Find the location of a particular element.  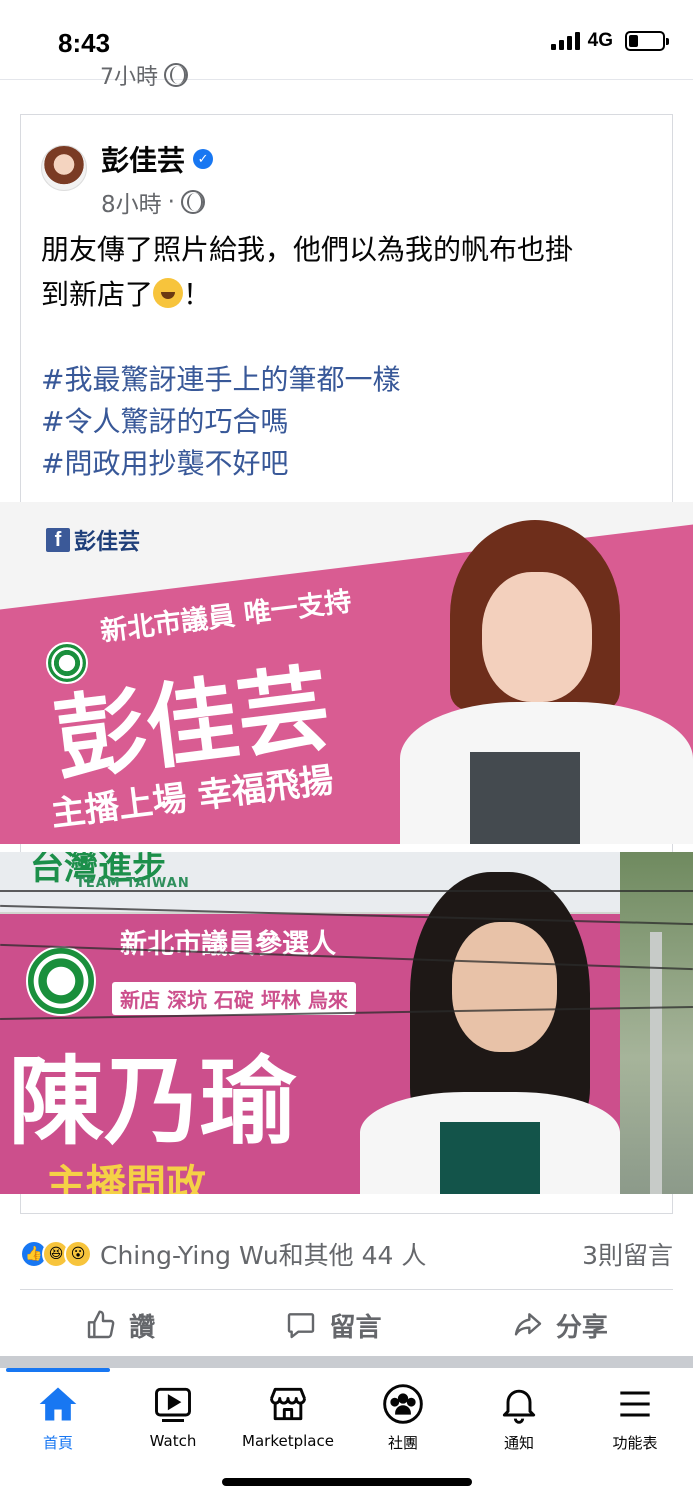

tab-home: 首頁 is located at coordinates (58, 1417).